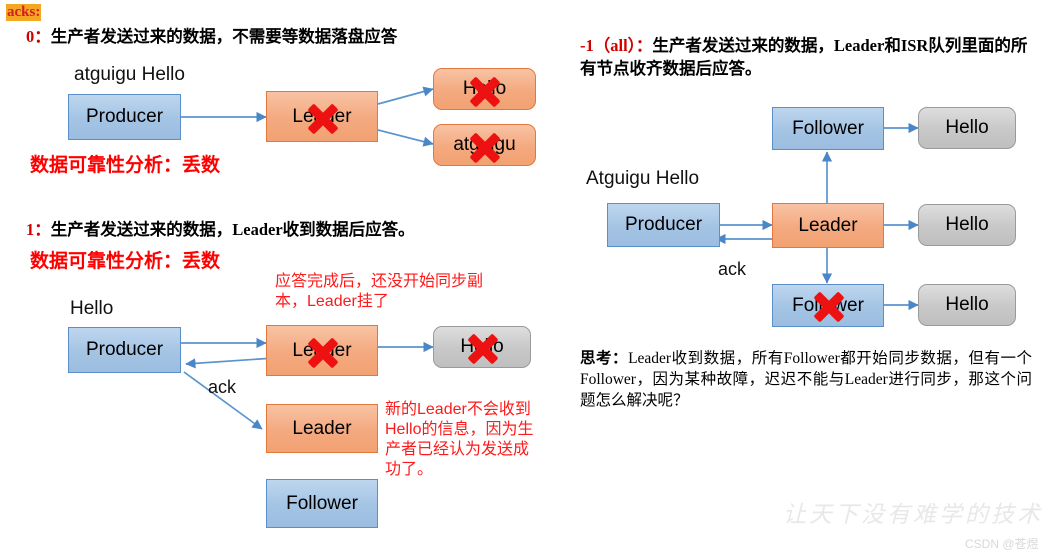  Describe the element at coordinates (125, 165) in the screenshot. I see `analysis-text-ack0: 数据可靠性分析：丢数` at that location.